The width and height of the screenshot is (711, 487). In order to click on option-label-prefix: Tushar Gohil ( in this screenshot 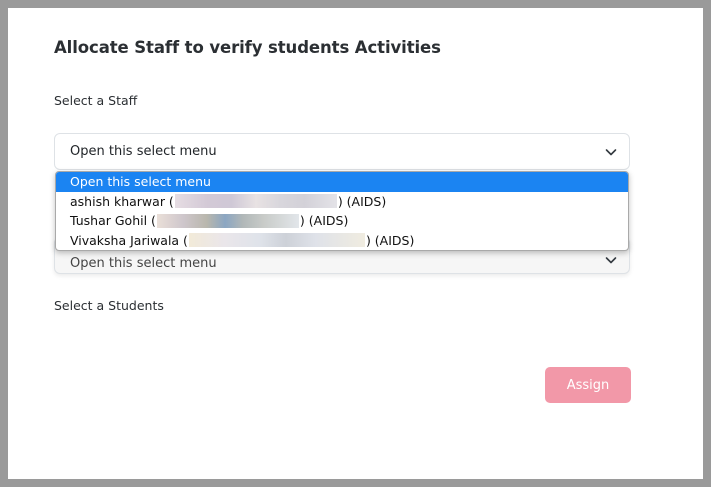, I will do `click(113, 220)`.